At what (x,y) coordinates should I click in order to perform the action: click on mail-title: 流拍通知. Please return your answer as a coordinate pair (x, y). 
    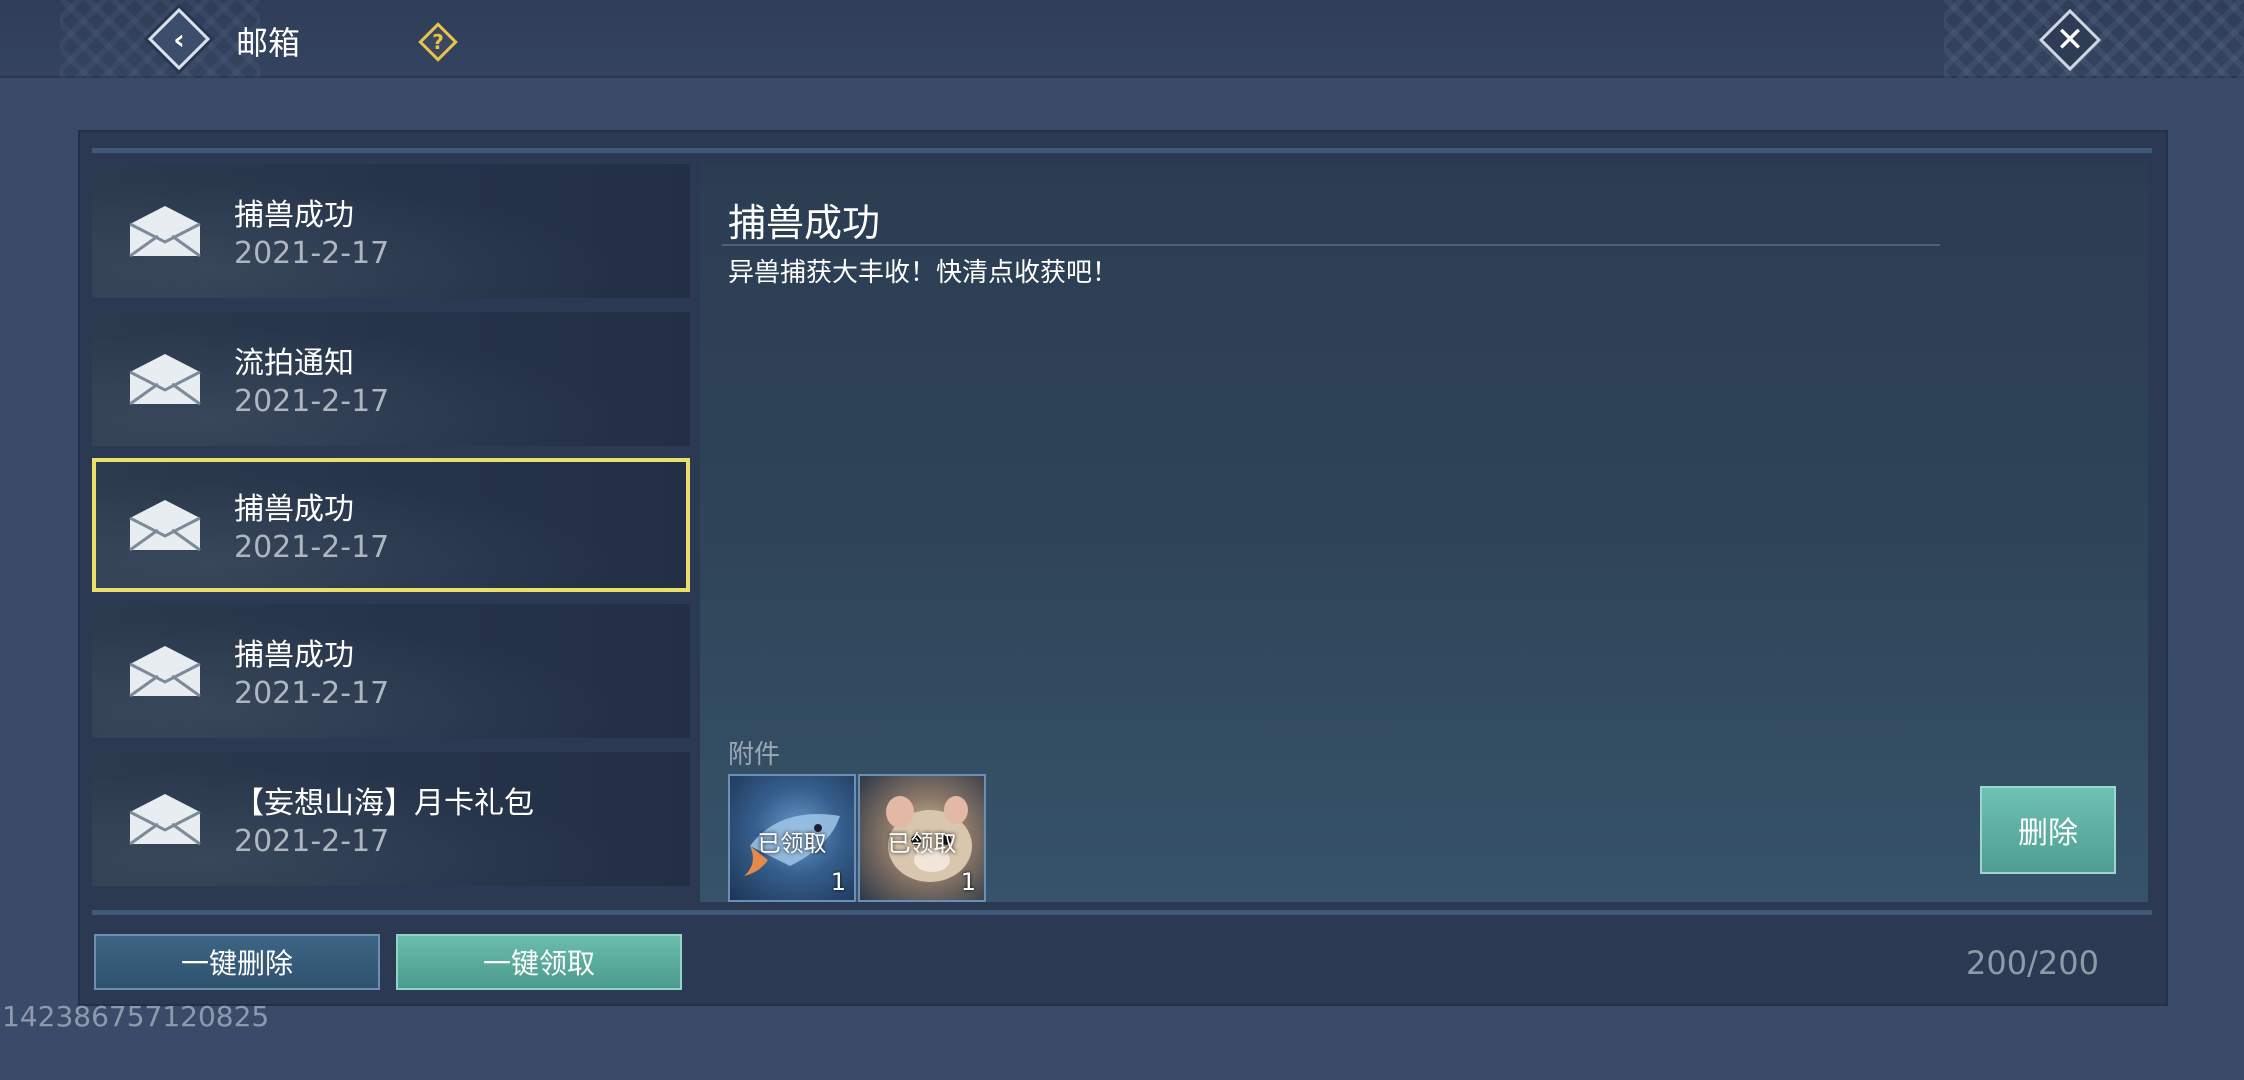
    Looking at the image, I should click on (294, 363).